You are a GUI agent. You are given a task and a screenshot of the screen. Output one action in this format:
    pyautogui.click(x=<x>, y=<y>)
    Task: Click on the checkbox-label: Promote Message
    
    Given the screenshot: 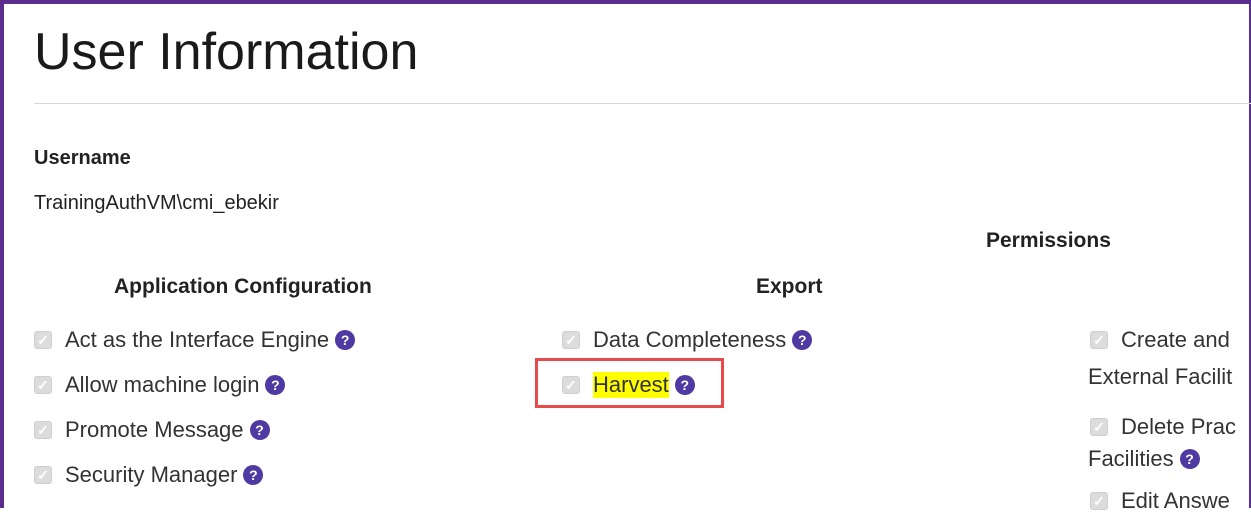 What is the action you would take?
    pyautogui.click(x=154, y=429)
    